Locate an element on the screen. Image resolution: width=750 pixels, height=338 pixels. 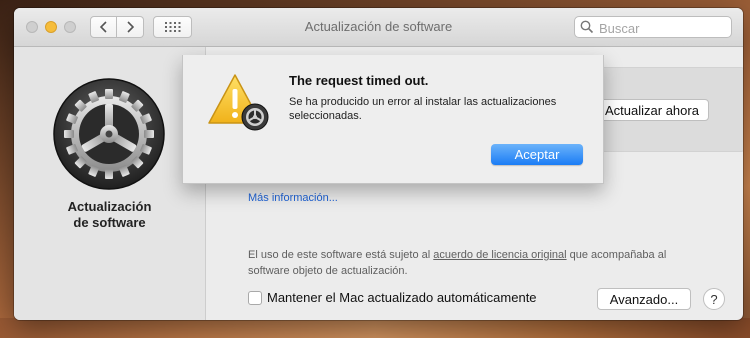
settings-badge-icon is located at coordinates (255, 117).